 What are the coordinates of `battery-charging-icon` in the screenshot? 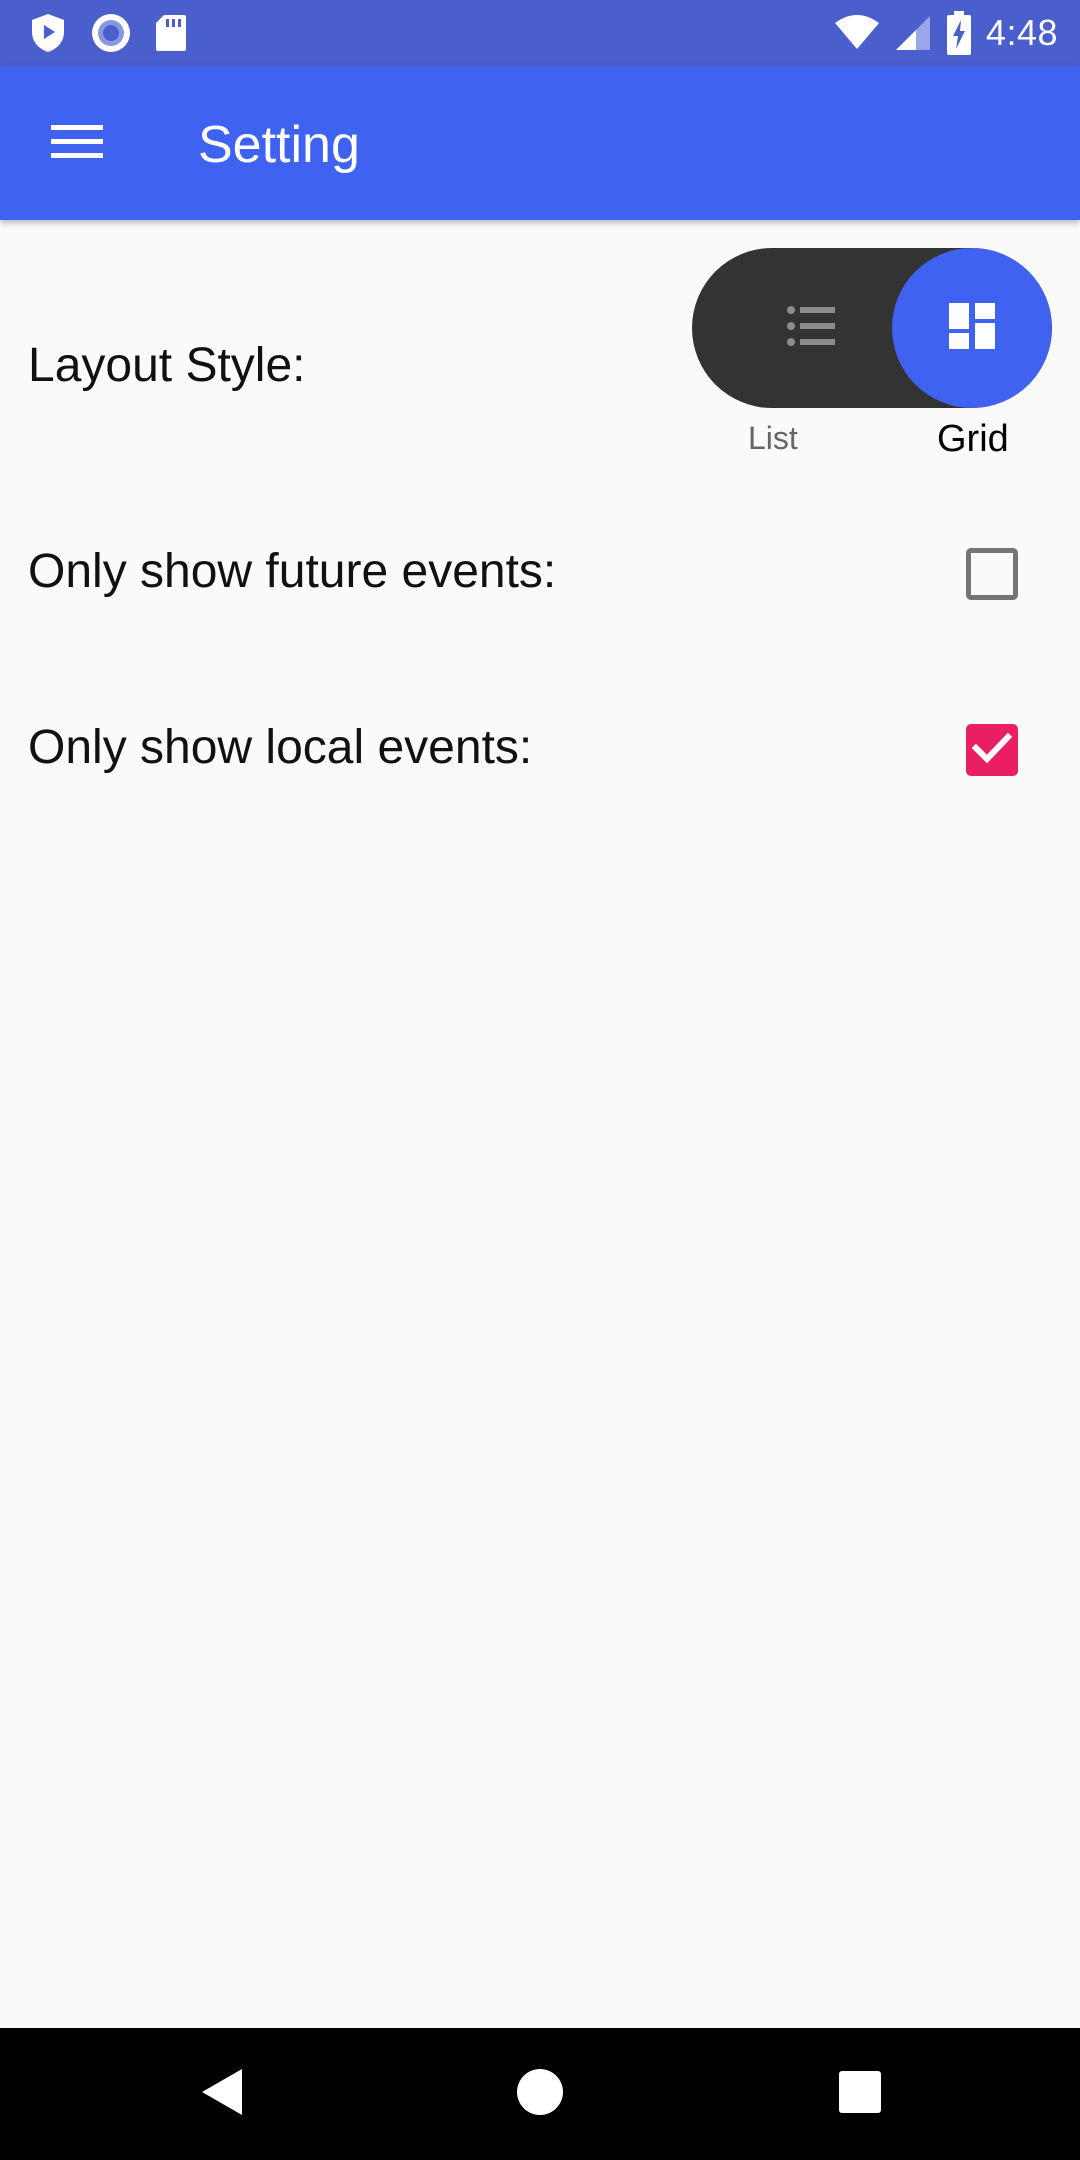 It's located at (959, 33).